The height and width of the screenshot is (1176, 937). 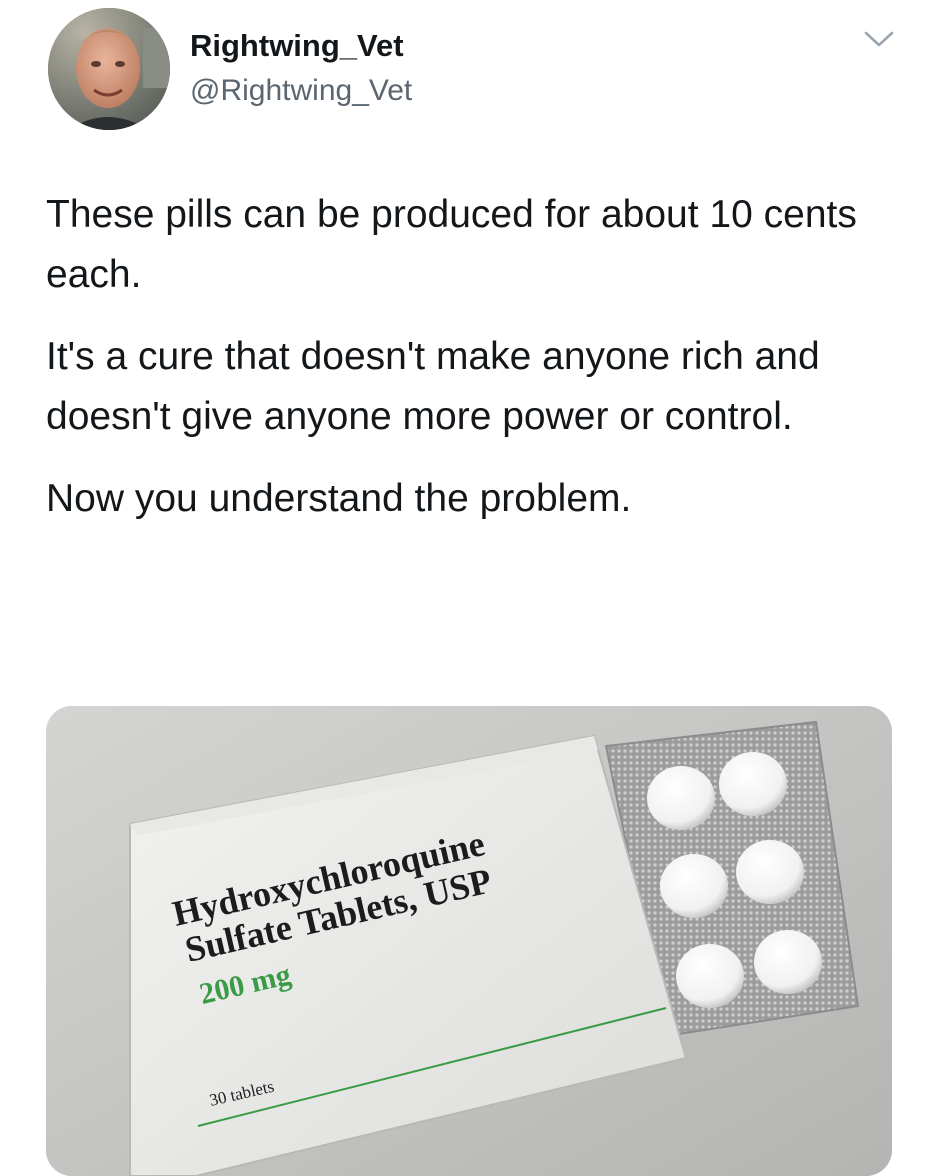 I want to click on tweet-paragraph: Now you understand the problem., so click(x=339, y=498).